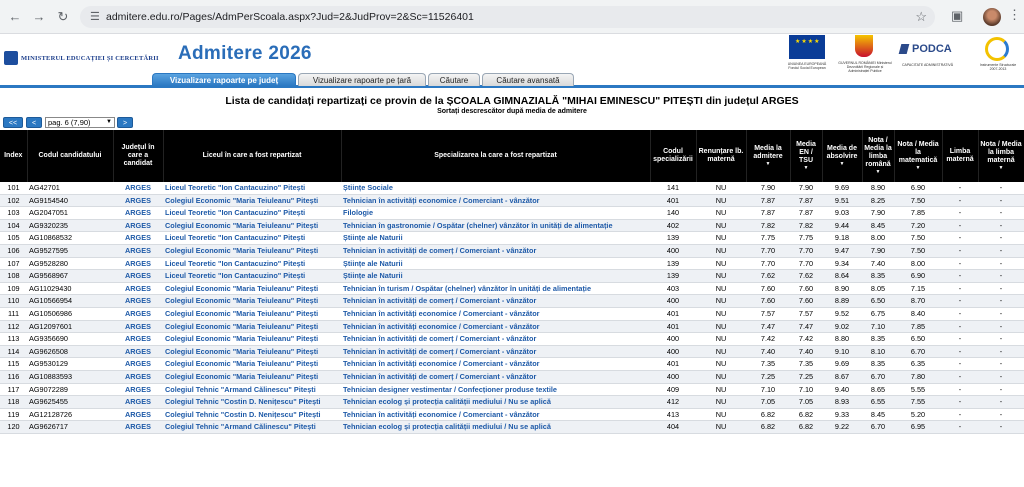 Image resolution: width=1024 pixels, height=487 pixels. Describe the element at coordinates (673, 156) in the screenshot. I see `col-spec-code-header: Codul specializării` at that location.